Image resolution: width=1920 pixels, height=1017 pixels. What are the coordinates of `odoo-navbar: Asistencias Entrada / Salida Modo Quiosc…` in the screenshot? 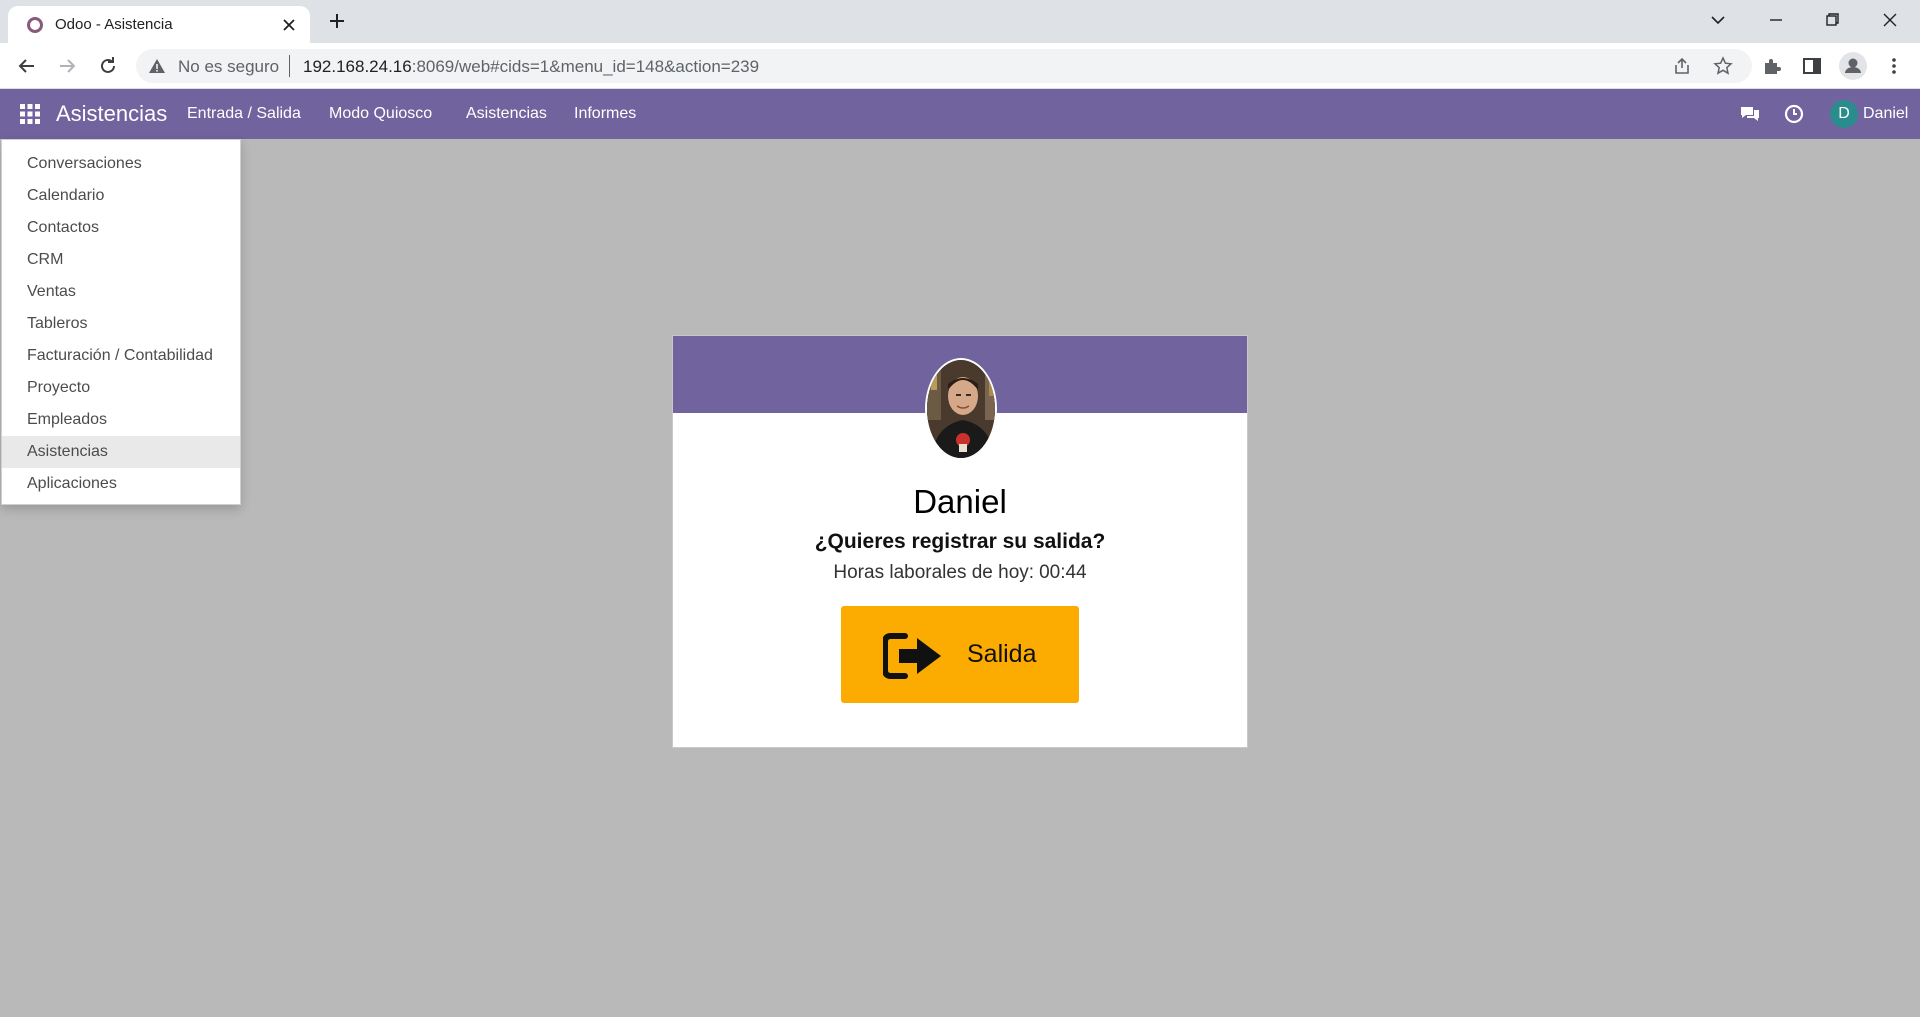 It's located at (960, 114).